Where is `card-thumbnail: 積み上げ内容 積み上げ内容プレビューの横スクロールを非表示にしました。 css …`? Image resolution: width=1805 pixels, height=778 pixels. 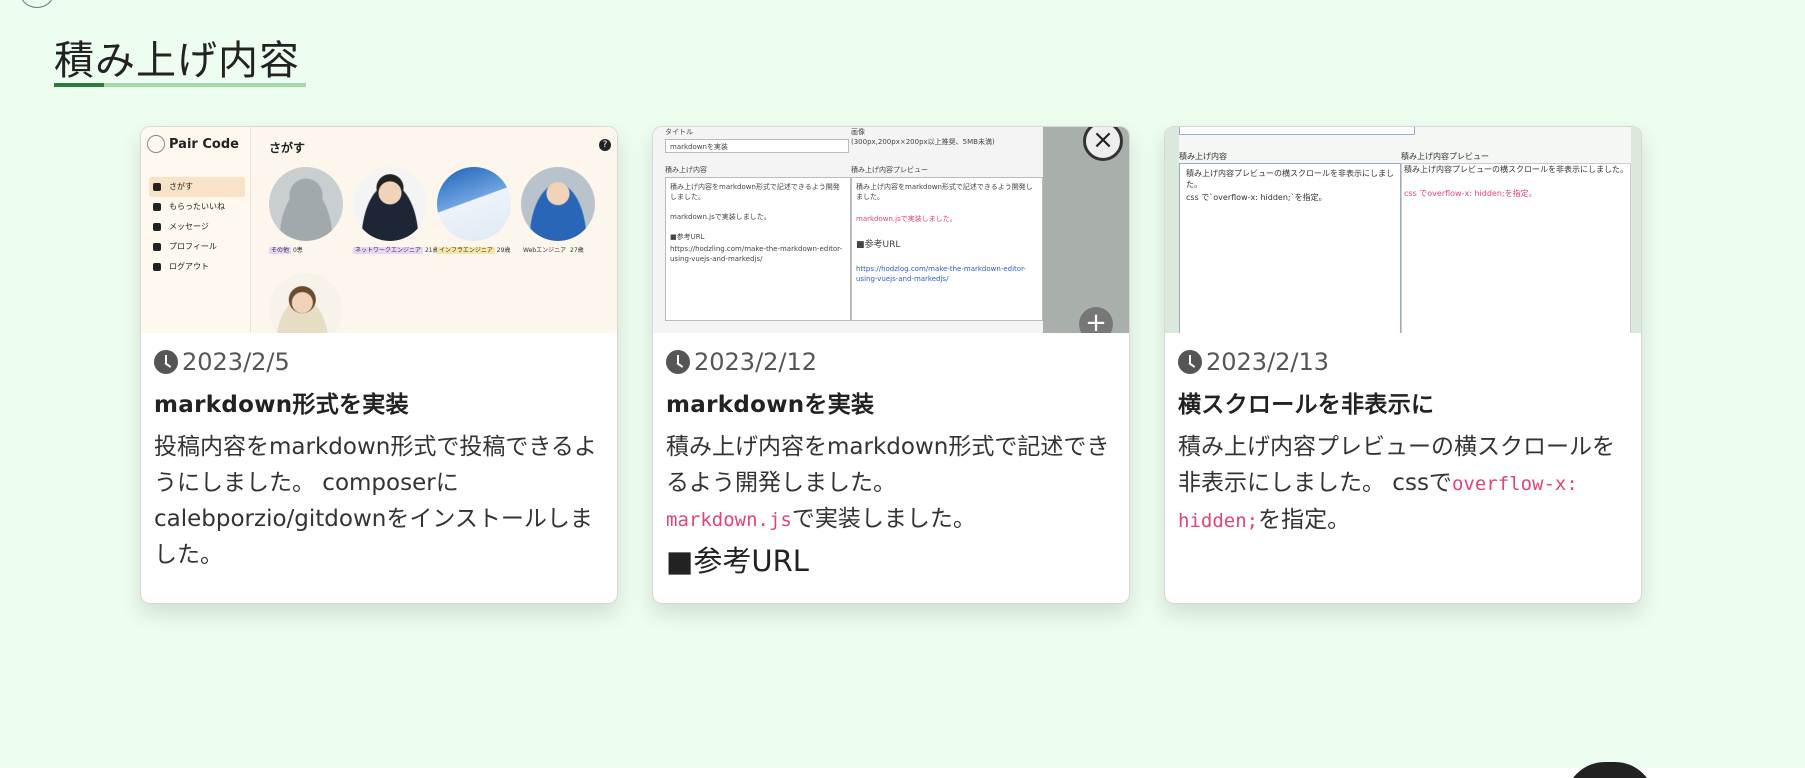 card-thumbnail: 積み上げ内容 積み上げ内容プレビューの横スクロールを非表示にしました。 css … is located at coordinates (1403, 230).